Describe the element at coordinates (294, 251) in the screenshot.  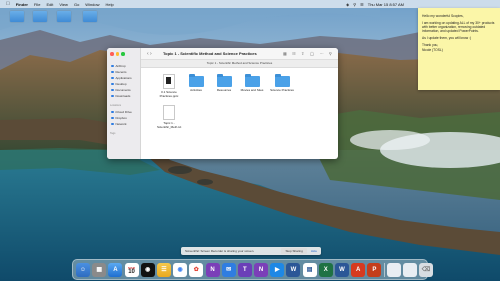
I see `stop-sharing-button: Stop Sharing` at that location.